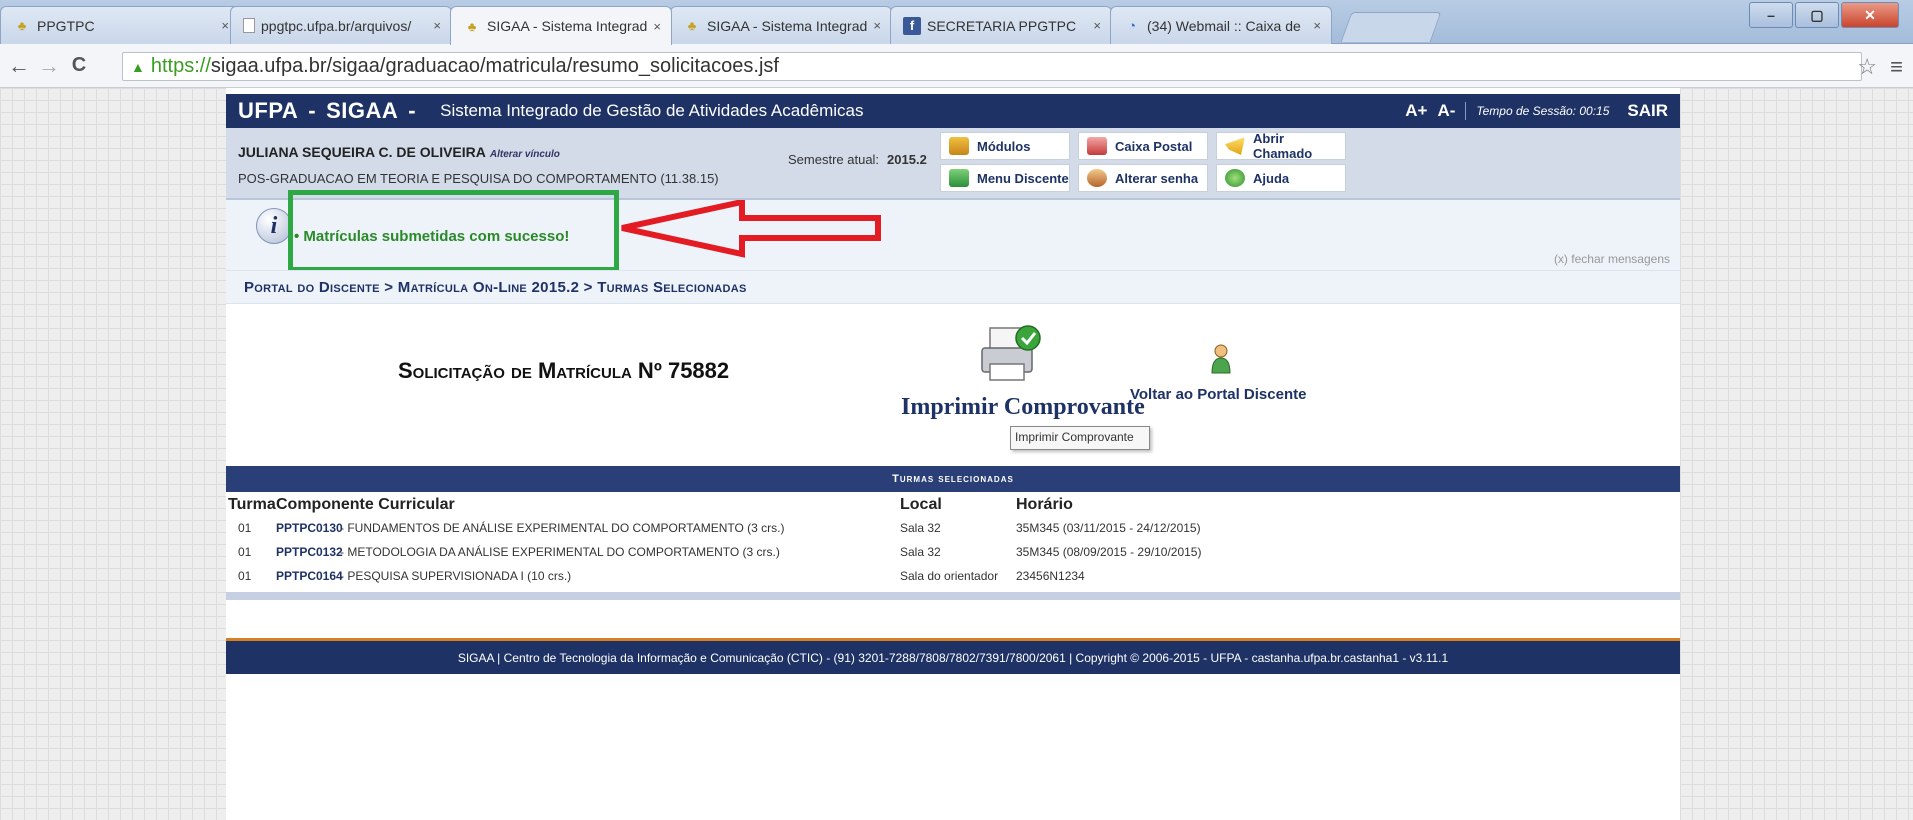 The width and height of the screenshot is (1913, 820). Describe the element at coordinates (953, 479) in the screenshot. I see `table-caption: Turmas selecionadas` at that location.